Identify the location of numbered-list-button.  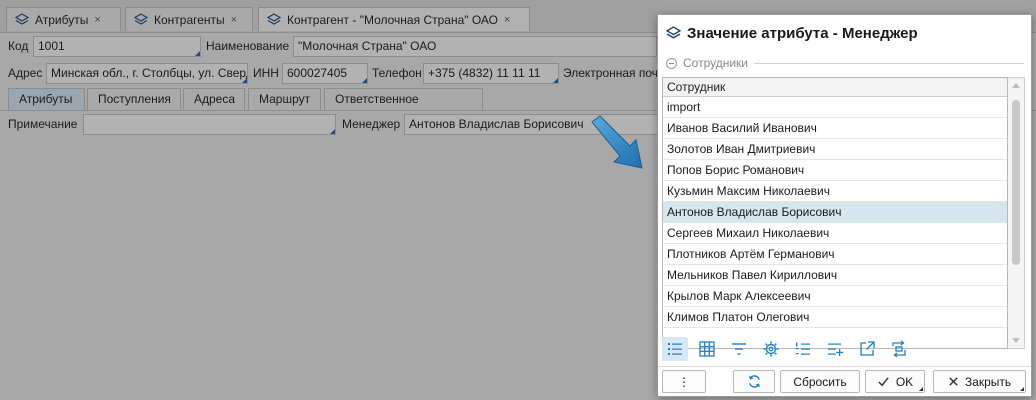
(803, 349).